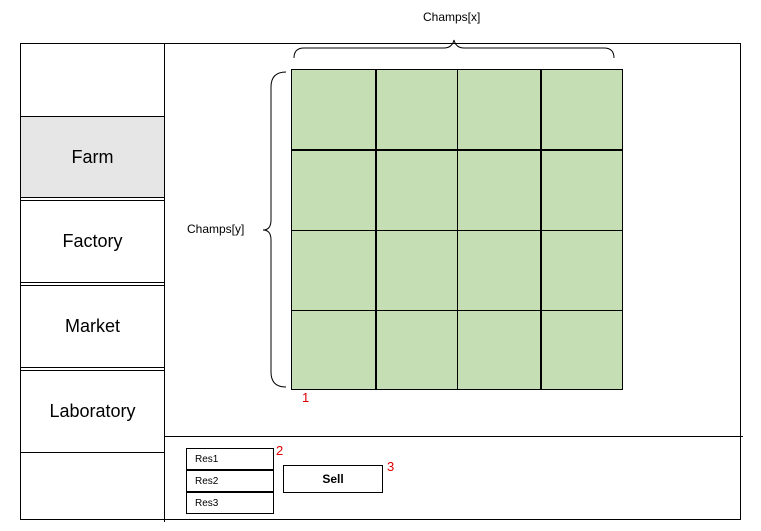  What do you see at coordinates (306, 397) in the screenshot?
I see `marker-1: 1` at bounding box center [306, 397].